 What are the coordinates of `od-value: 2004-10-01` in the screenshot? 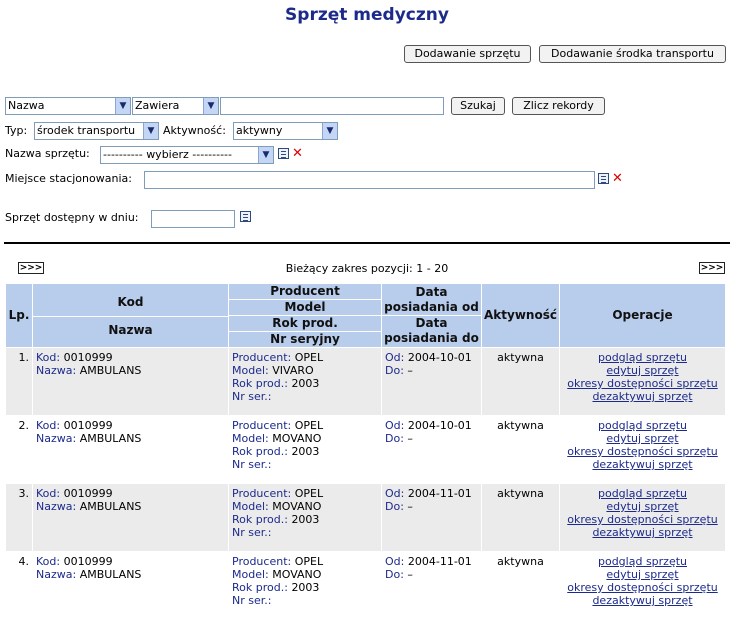 It's located at (439, 357).